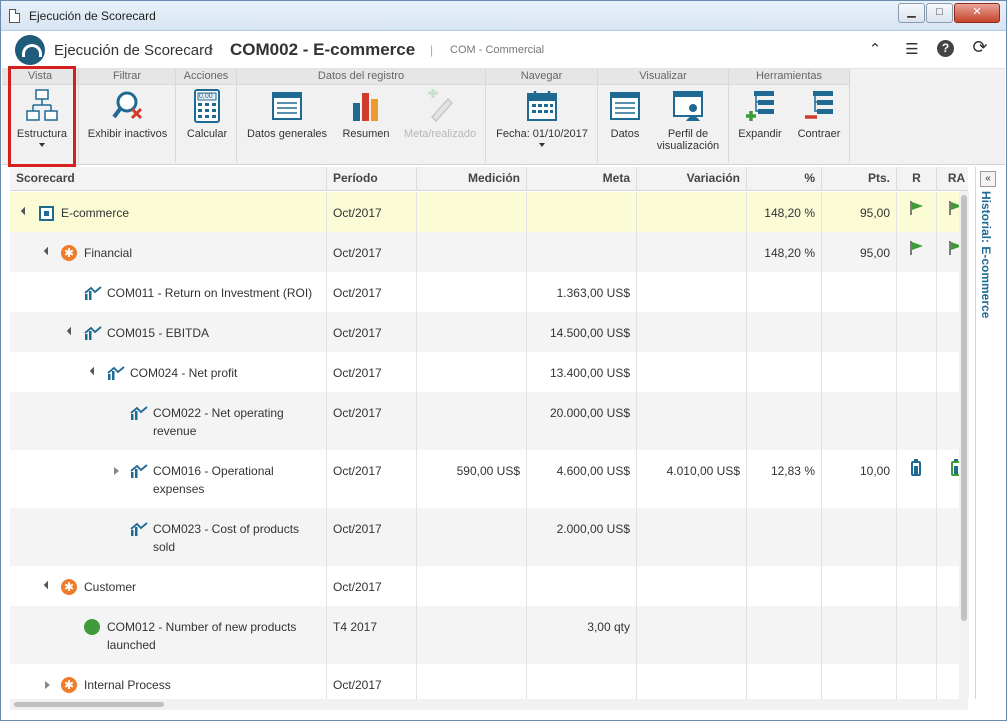  What do you see at coordinates (472, 179) in the screenshot?
I see `column-header-medicion: Medición` at bounding box center [472, 179].